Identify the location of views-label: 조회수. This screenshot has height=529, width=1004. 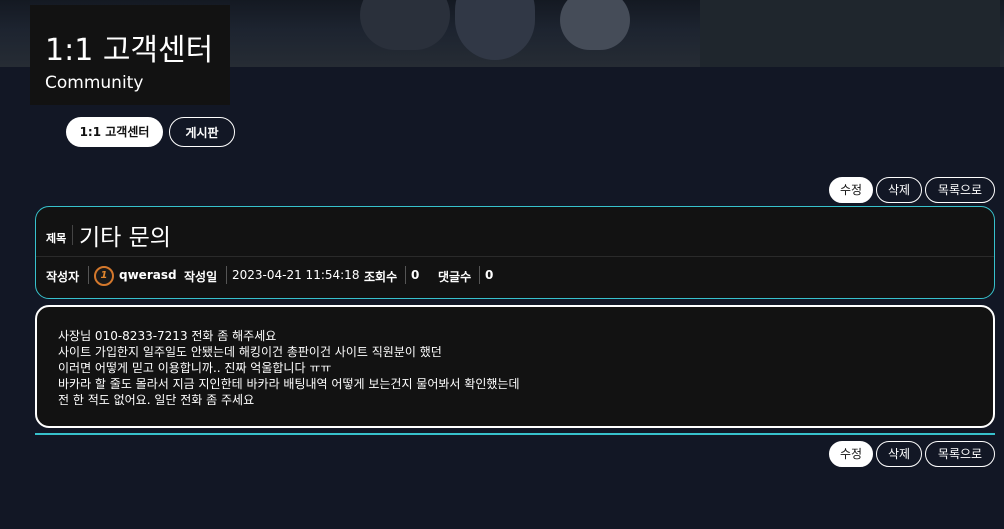
(381, 277).